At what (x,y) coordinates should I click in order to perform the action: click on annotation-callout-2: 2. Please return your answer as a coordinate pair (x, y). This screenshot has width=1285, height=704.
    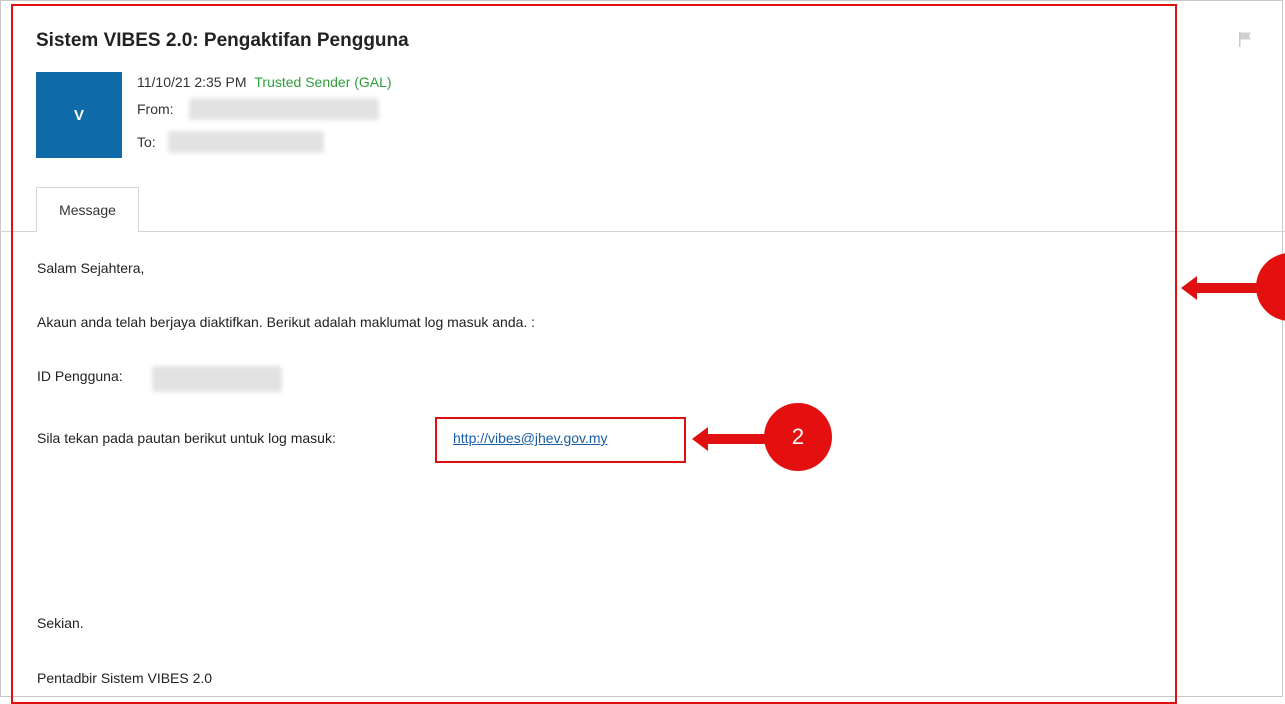
    Looking at the image, I should click on (798, 437).